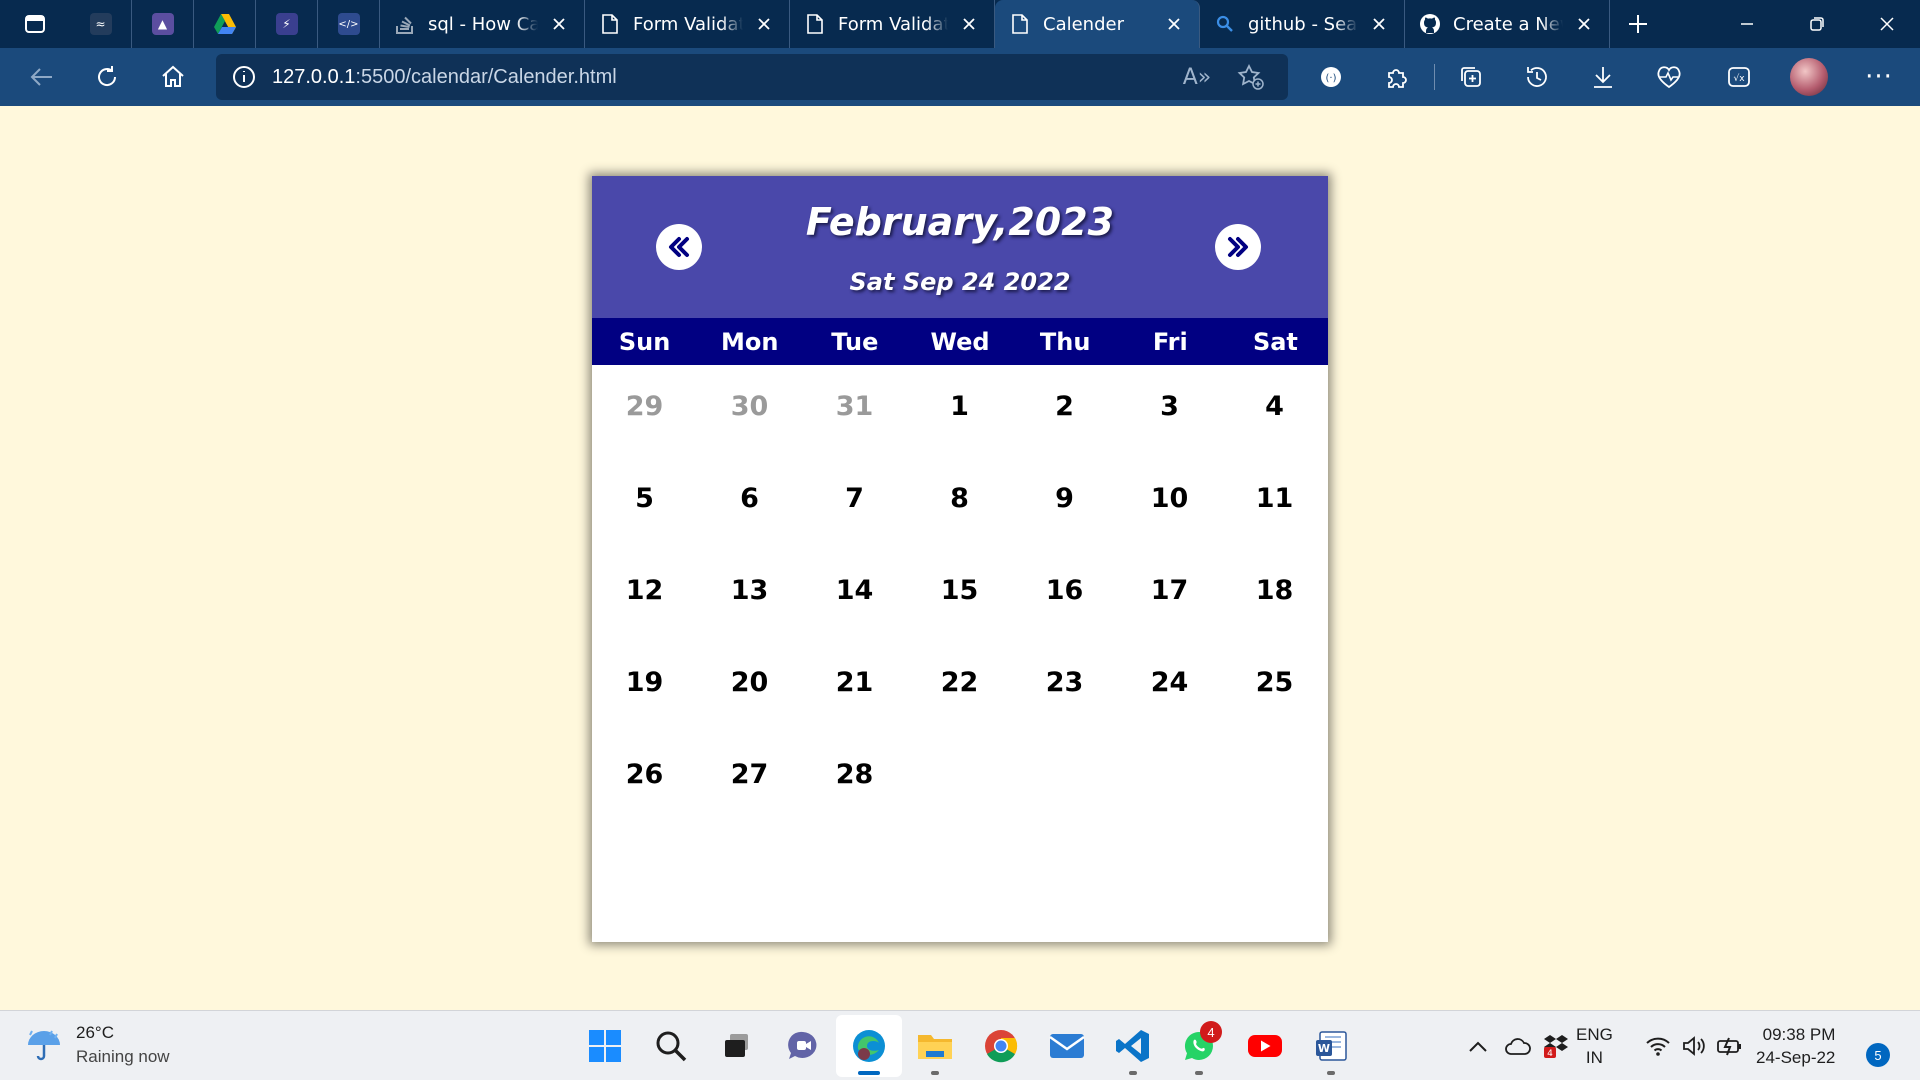  Describe the element at coordinates (1478, 1046) in the screenshot. I see `show-hidden-icons-button` at that location.